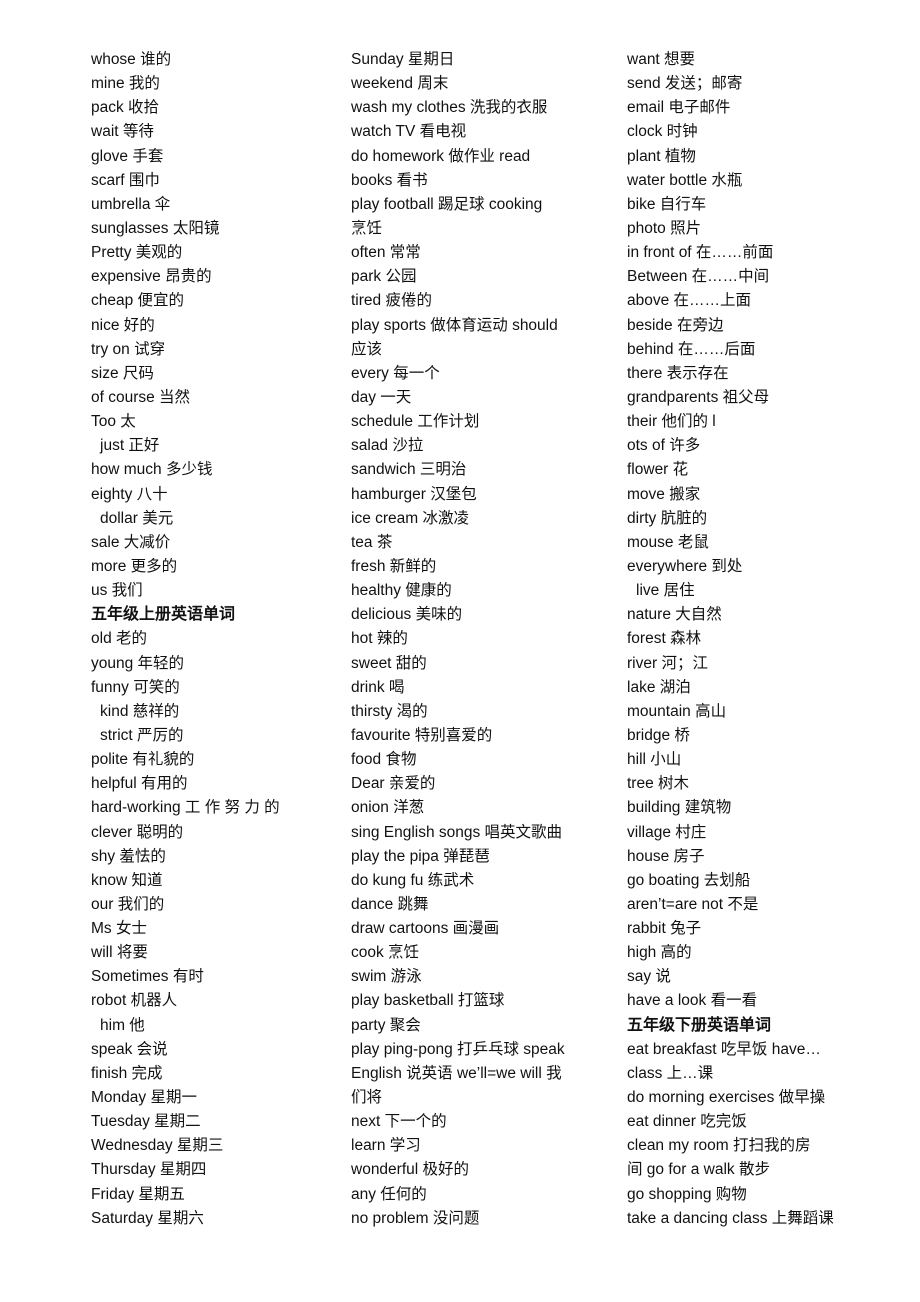 This screenshot has width=920, height=1302. Describe the element at coordinates (428, 1001) in the screenshot. I see `vocab-entry: play basketball 打篮球` at that location.